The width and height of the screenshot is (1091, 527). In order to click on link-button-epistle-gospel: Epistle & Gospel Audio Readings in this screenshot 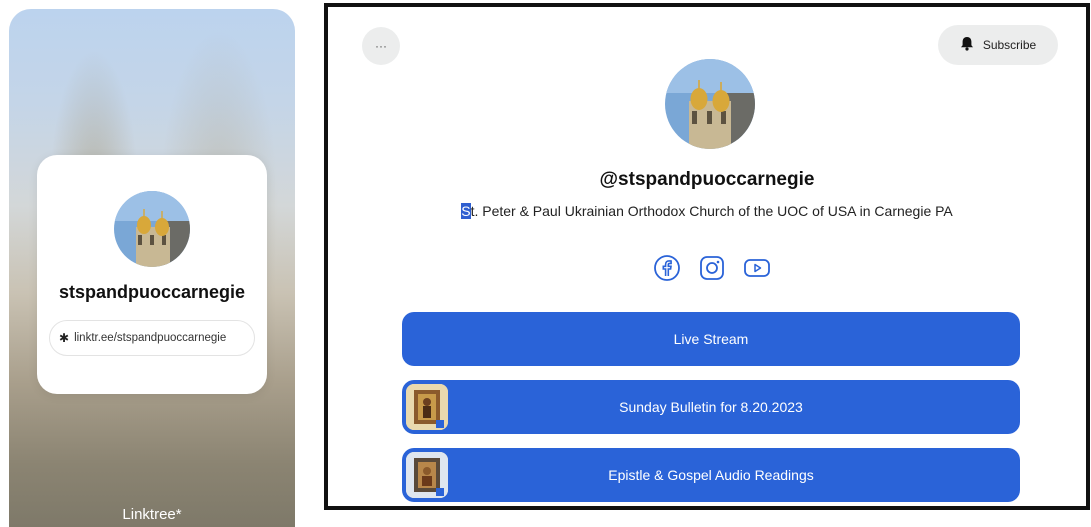, I will do `click(711, 475)`.